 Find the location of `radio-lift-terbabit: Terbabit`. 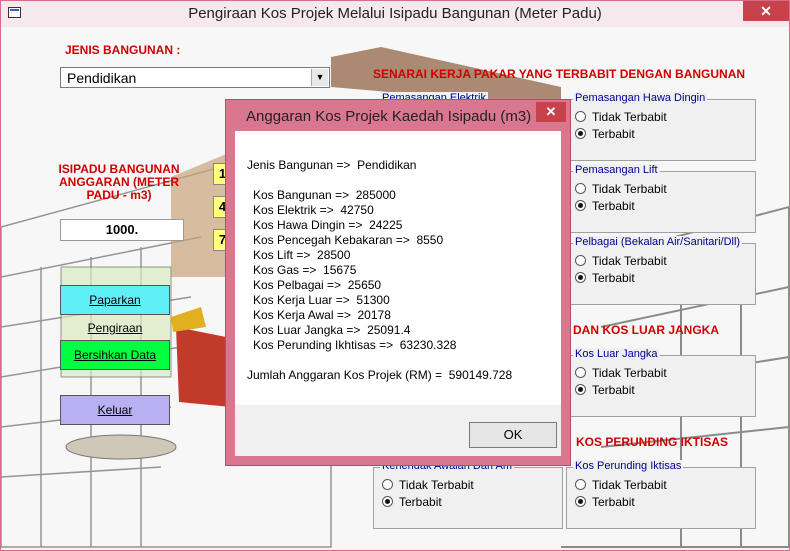

radio-lift-terbabit: Terbabit is located at coordinates (605, 206).